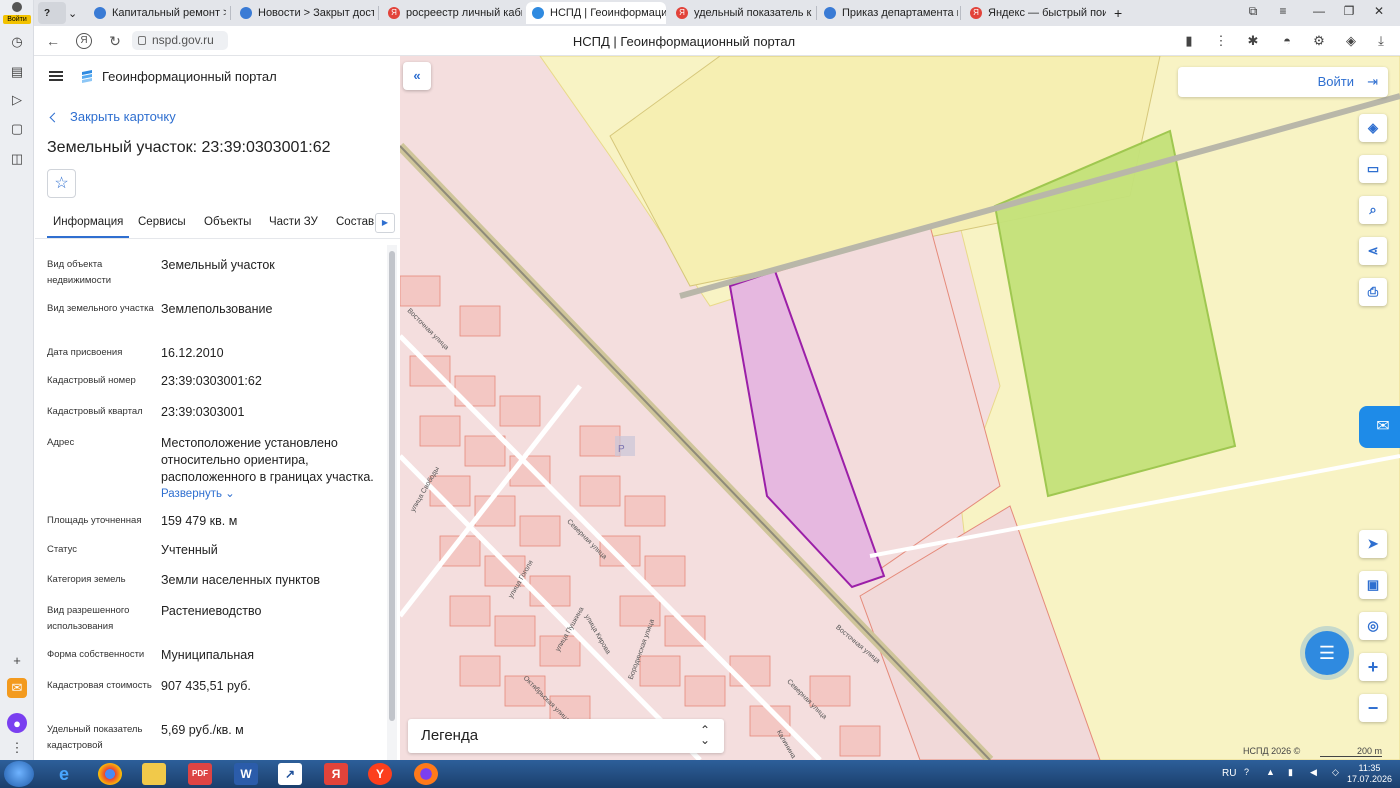 The height and width of the screenshot is (788, 1400). What do you see at coordinates (355, 222) in the screenshot?
I see `tab-composition: Состав` at bounding box center [355, 222].